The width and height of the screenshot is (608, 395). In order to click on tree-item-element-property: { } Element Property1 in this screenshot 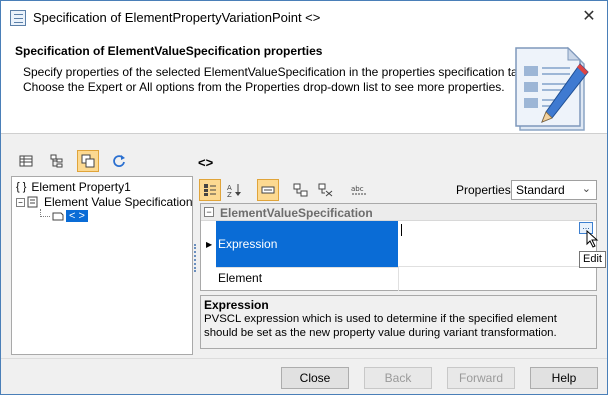, I will do `click(73, 187)`.